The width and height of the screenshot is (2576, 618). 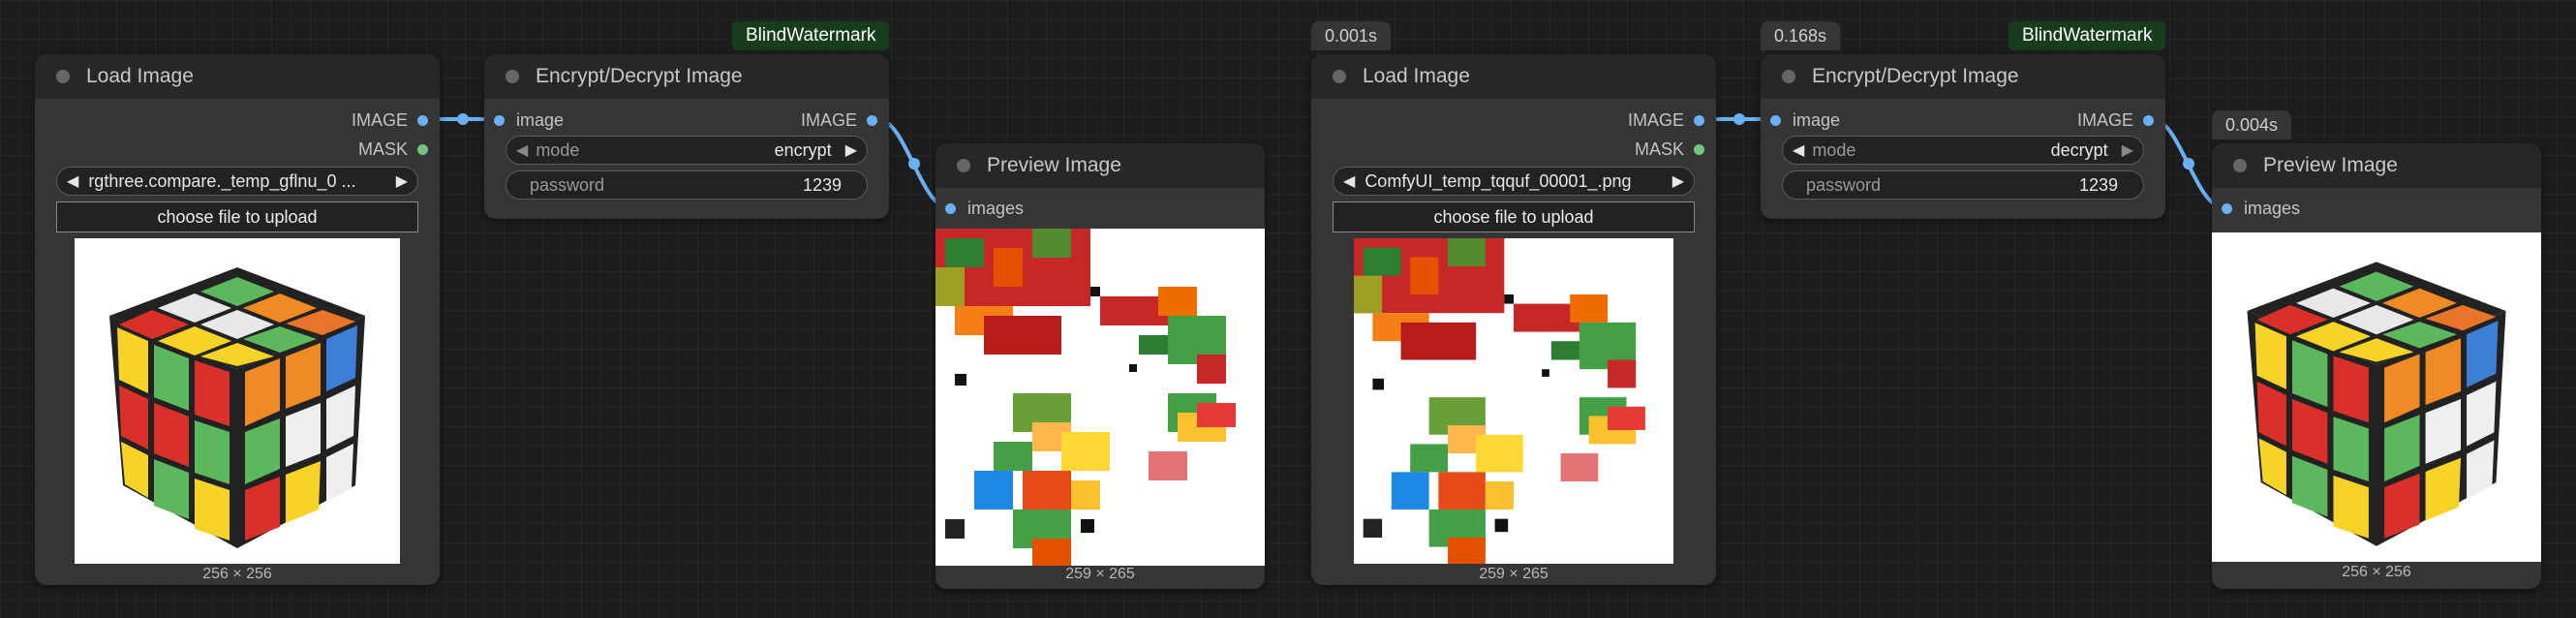 I want to click on mode-combo: ◀ mode encrypt ▶, so click(x=687, y=150).